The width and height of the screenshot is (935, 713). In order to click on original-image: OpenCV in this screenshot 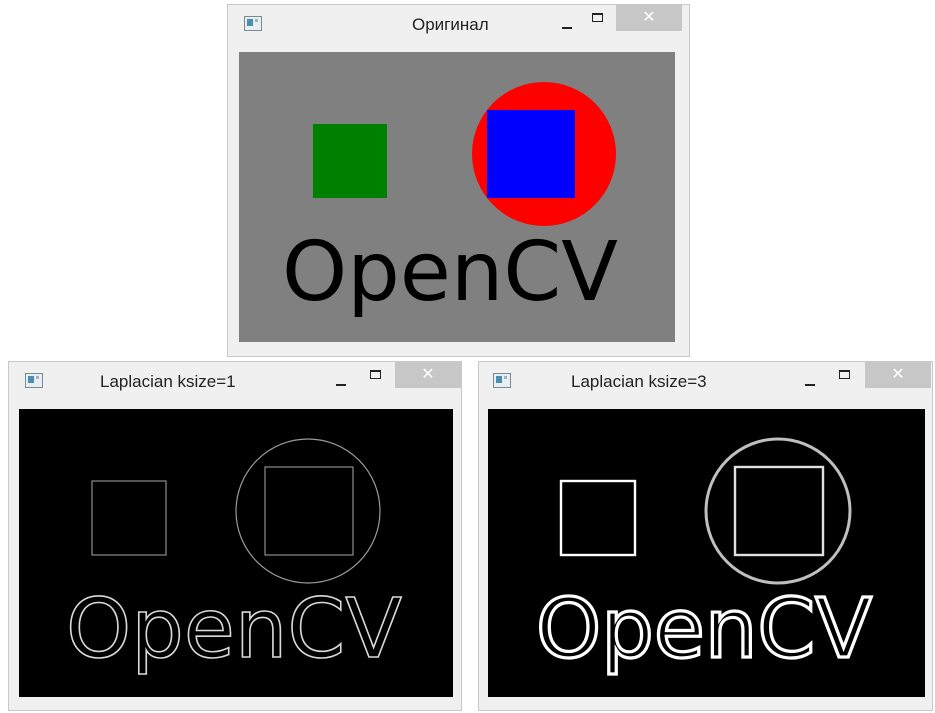, I will do `click(450, 201)`.